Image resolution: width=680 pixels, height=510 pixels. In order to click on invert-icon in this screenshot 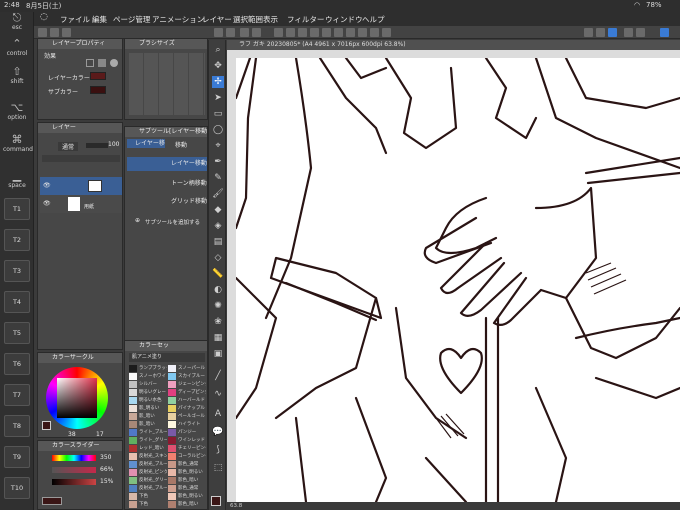, I will do `click(302, 32)`.